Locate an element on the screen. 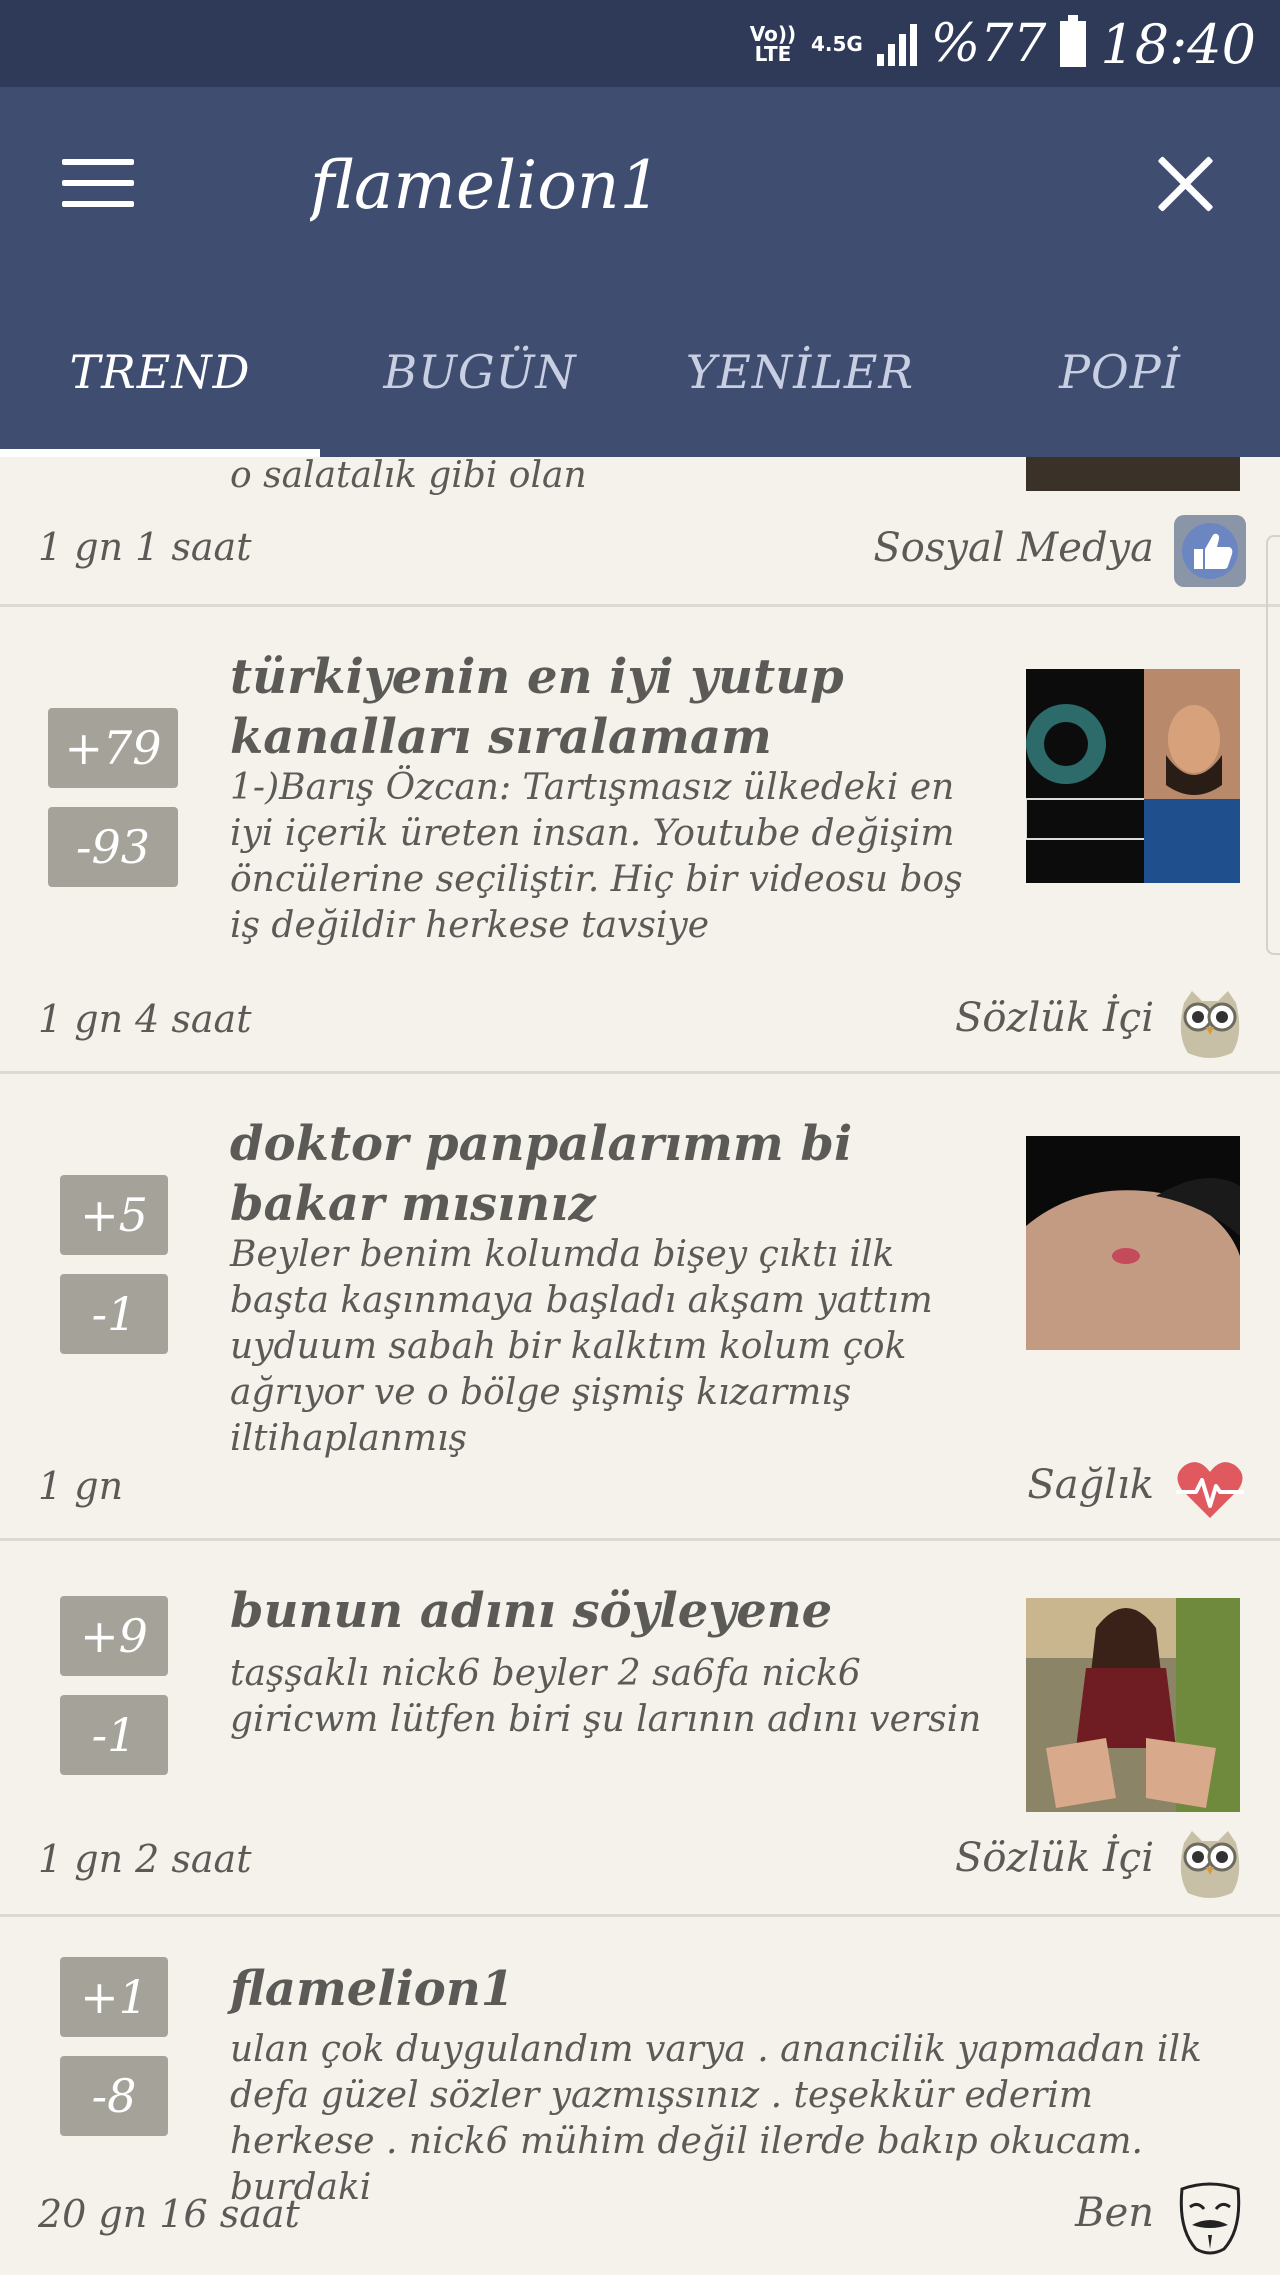 The width and height of the screenshot is (1280, 2275). network-type-indicator: 4.5G is located at coordinates (836, 44).